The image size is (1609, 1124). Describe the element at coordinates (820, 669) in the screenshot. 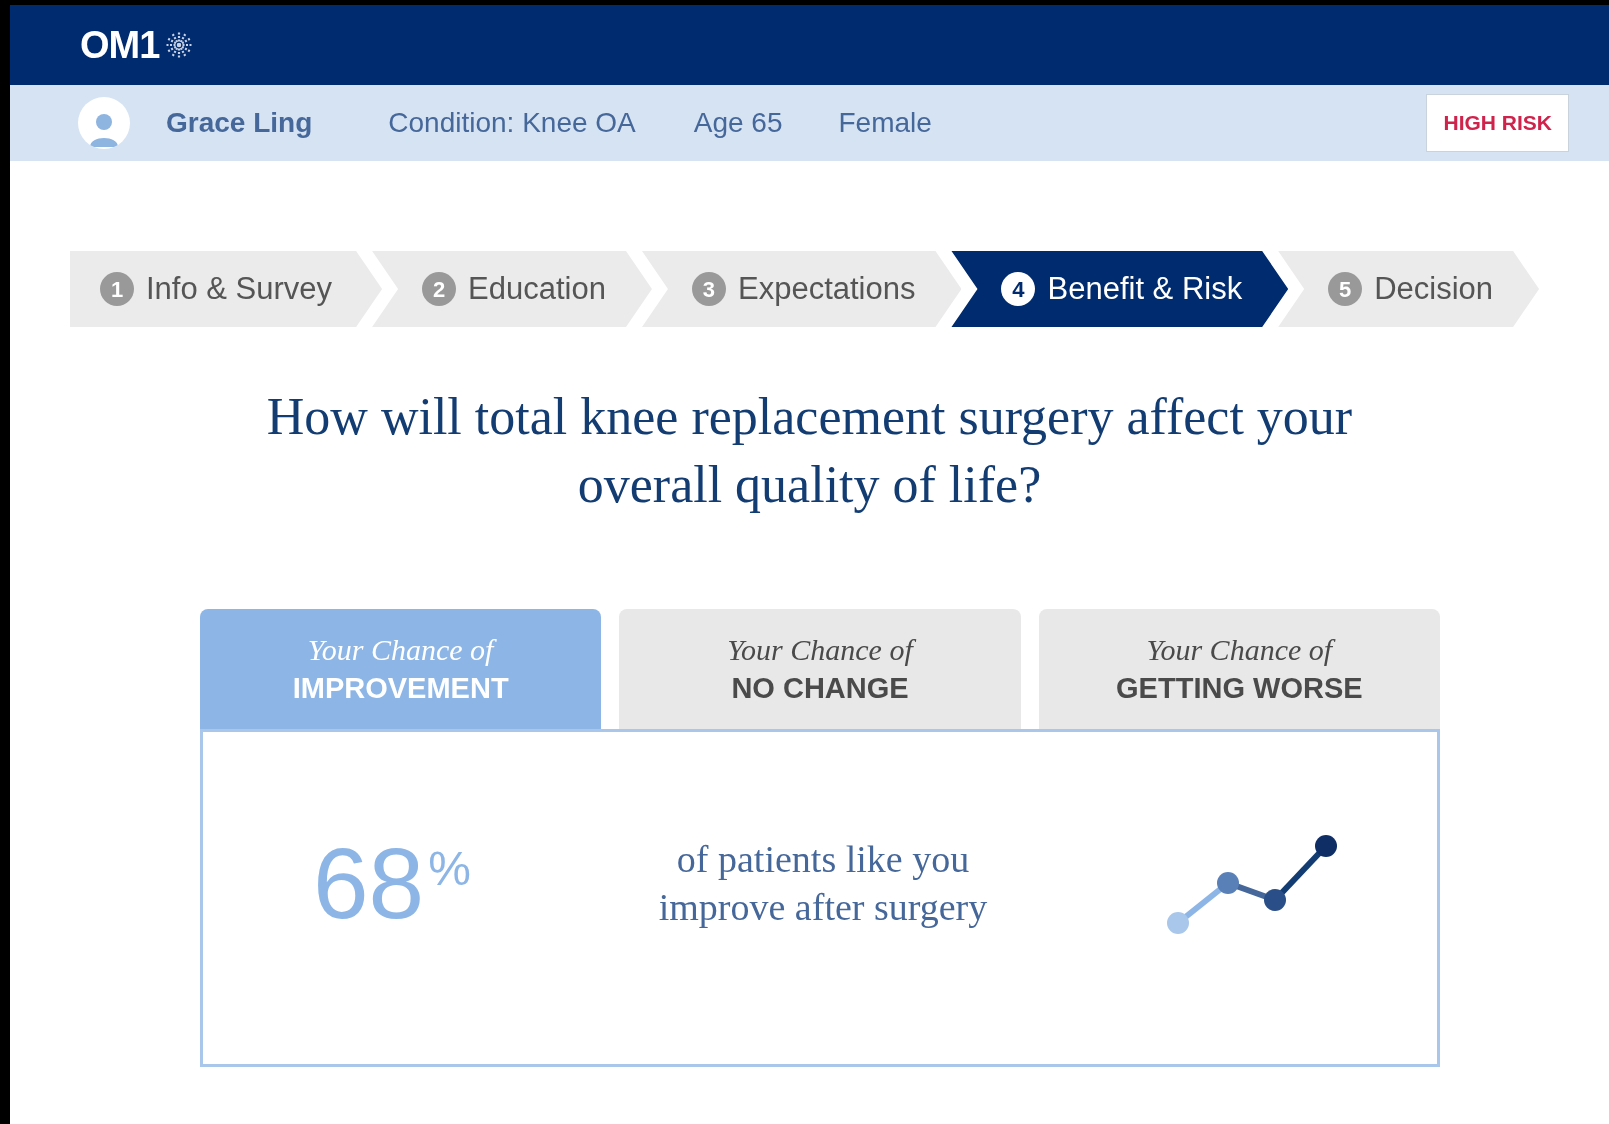

I see `outcome-tab: Your Chance of NO CHANGE` at that location.